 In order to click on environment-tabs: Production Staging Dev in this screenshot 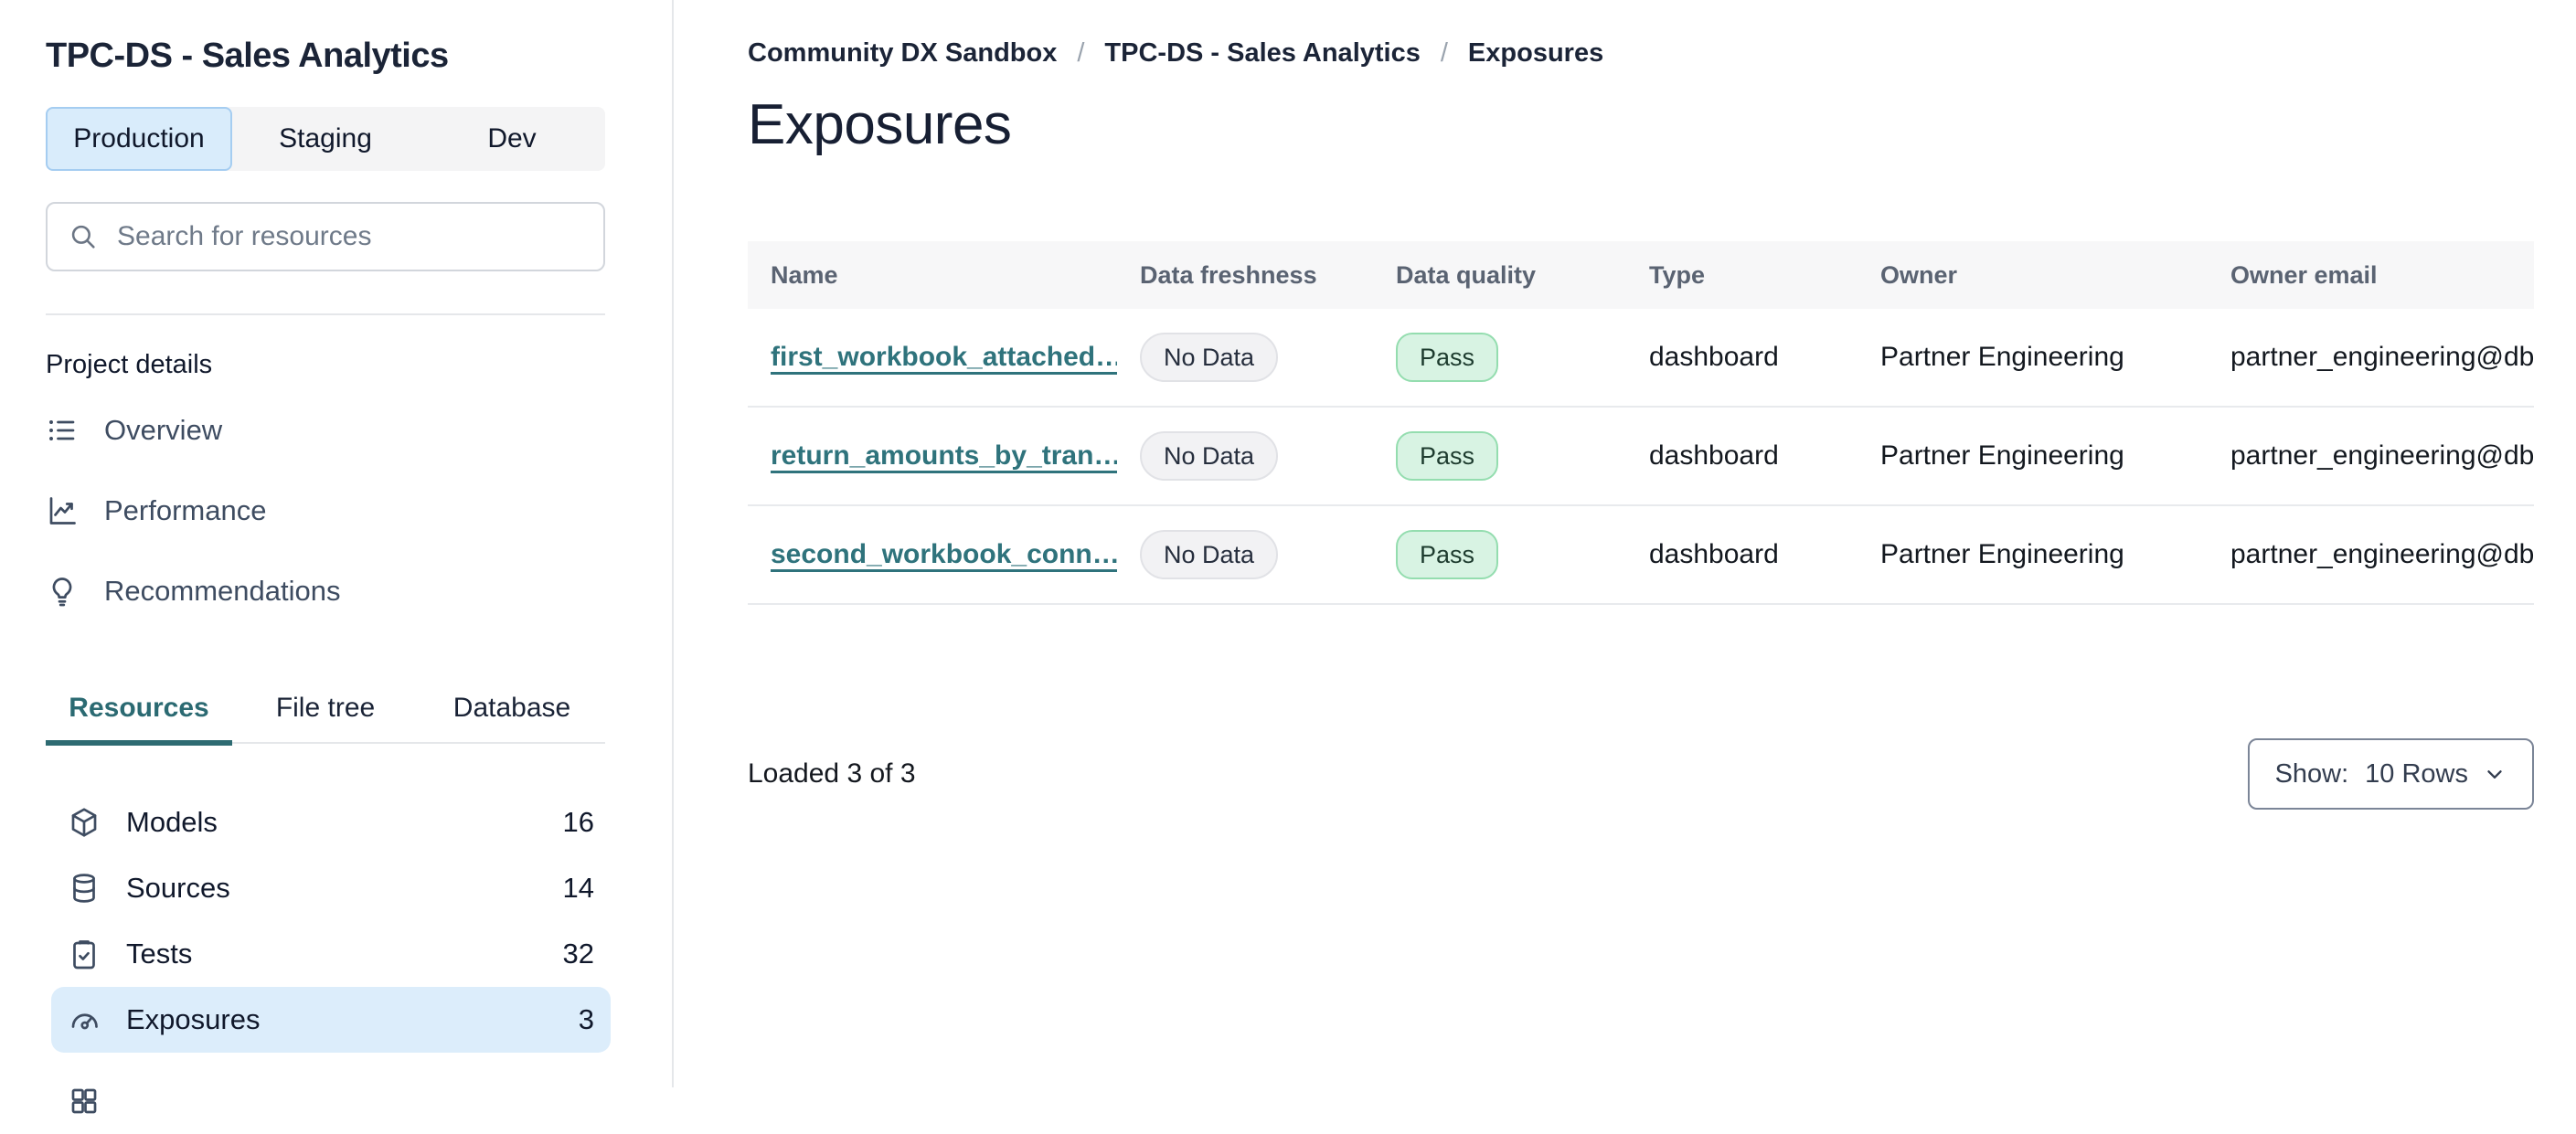, I will do `click(325, 139)`.